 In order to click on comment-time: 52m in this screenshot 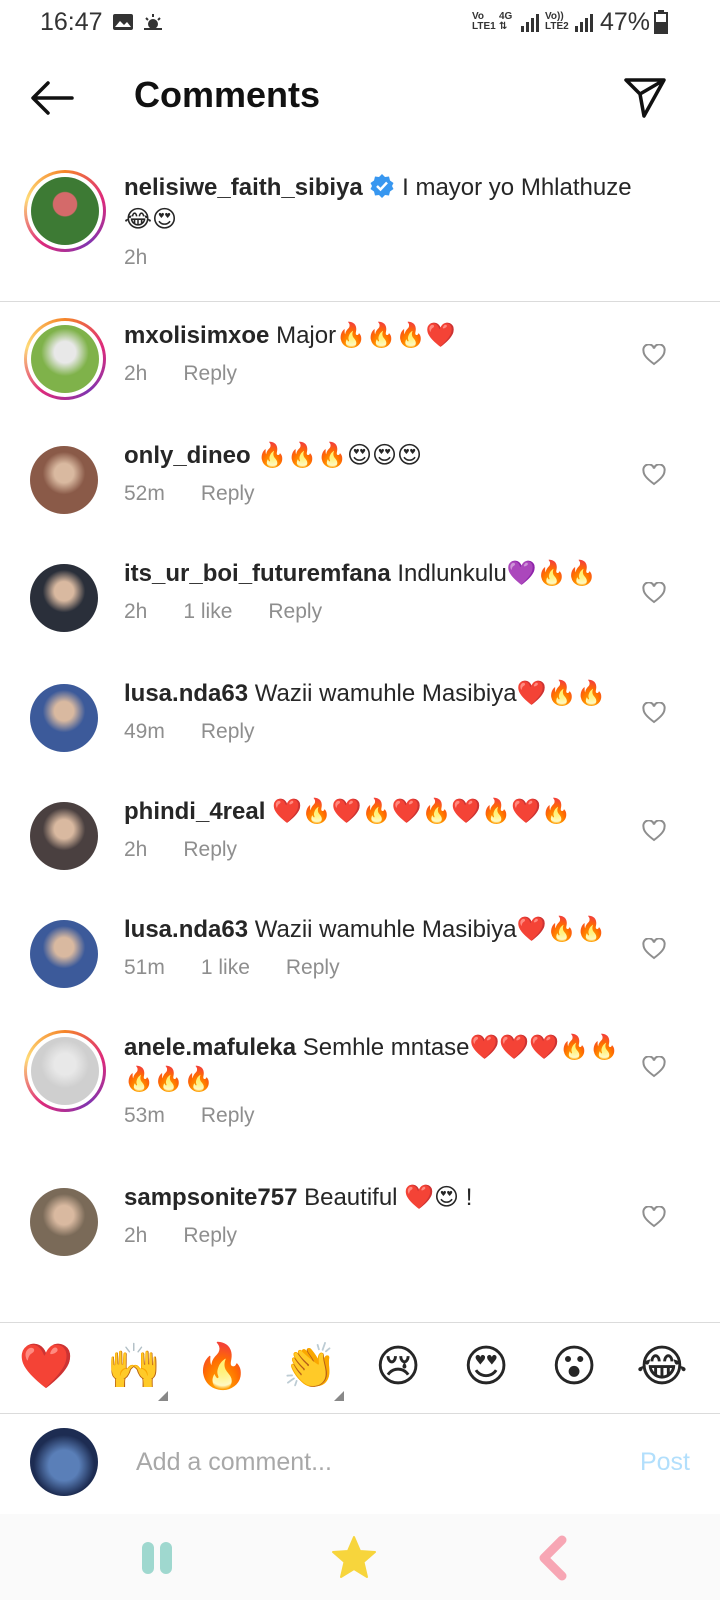, I will do `click(144, 493)`.